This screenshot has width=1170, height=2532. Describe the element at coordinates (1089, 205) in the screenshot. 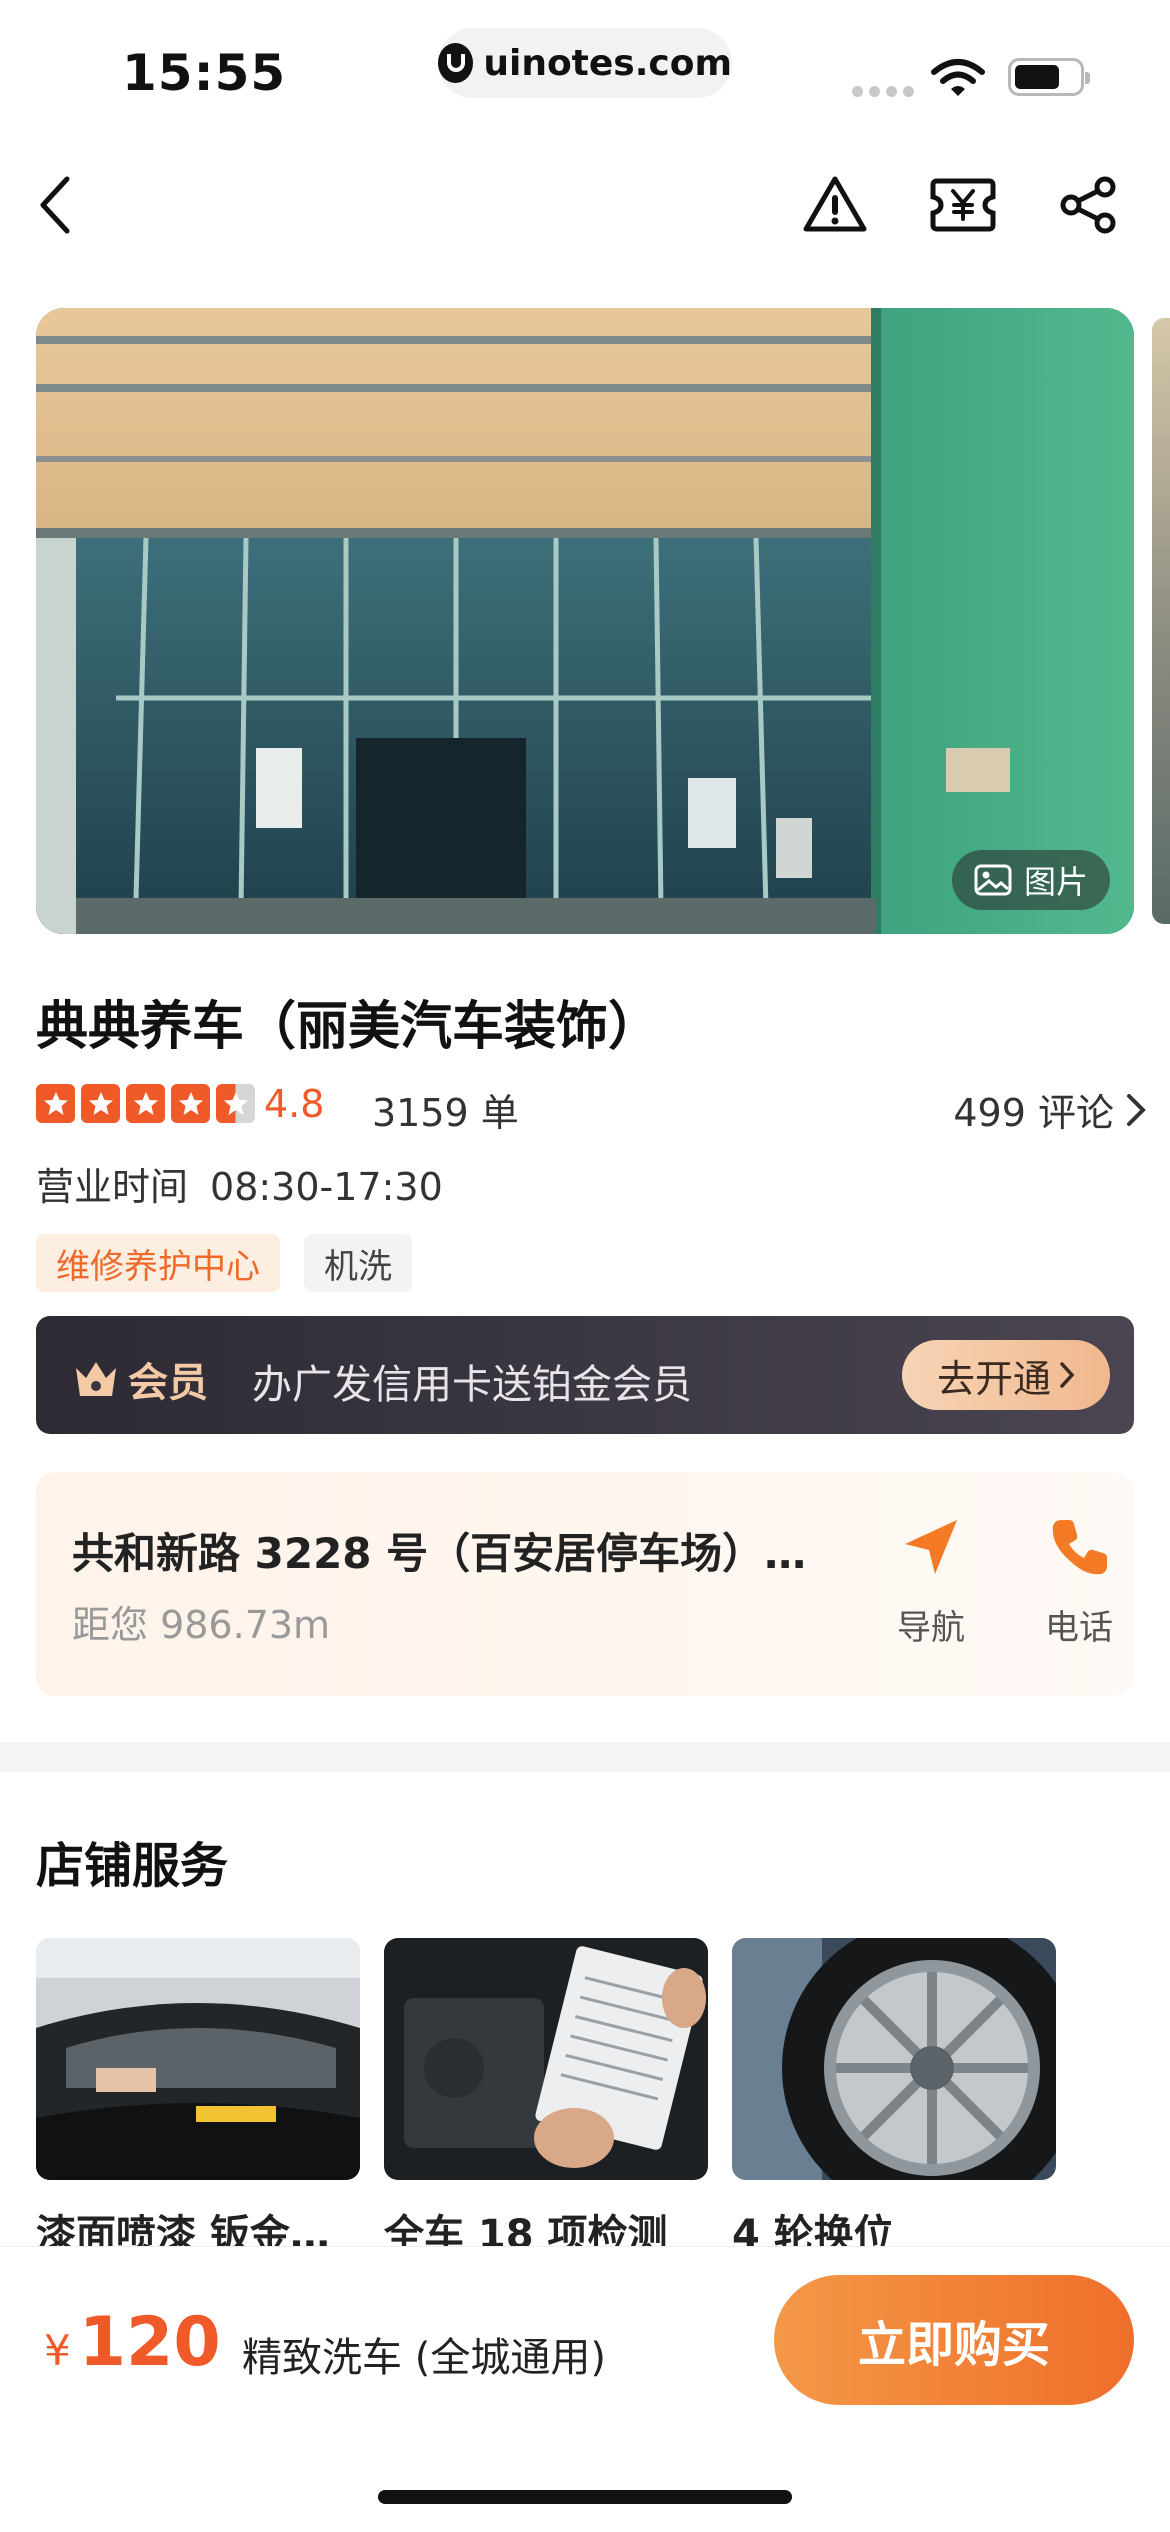

I see `share-icon` at that location.